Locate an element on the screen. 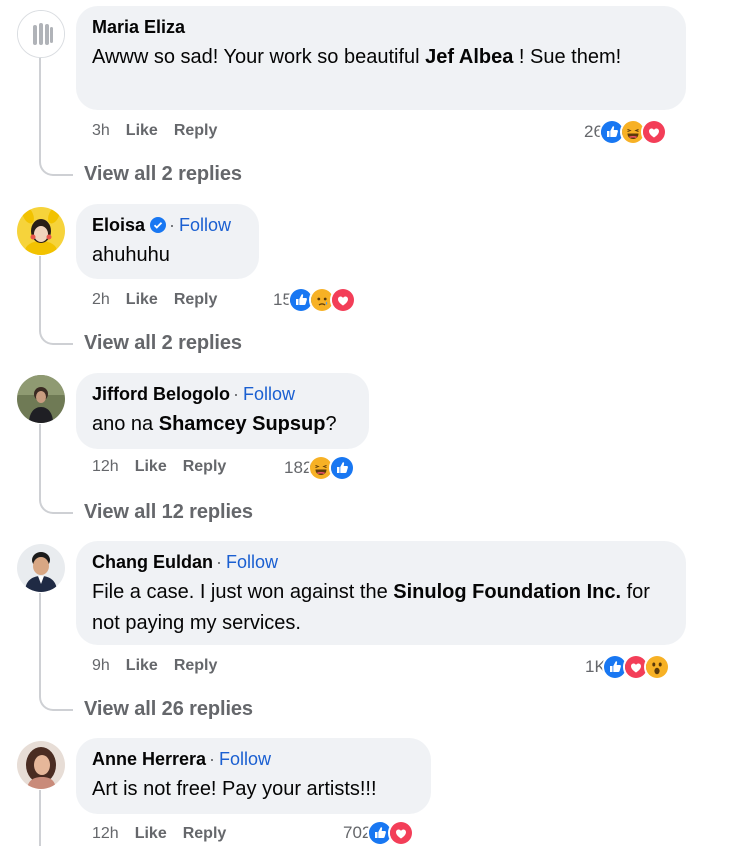 This screenshot has width=750, height=846. commenter-name: Anne Herrera is located at coordinates (149, 759).